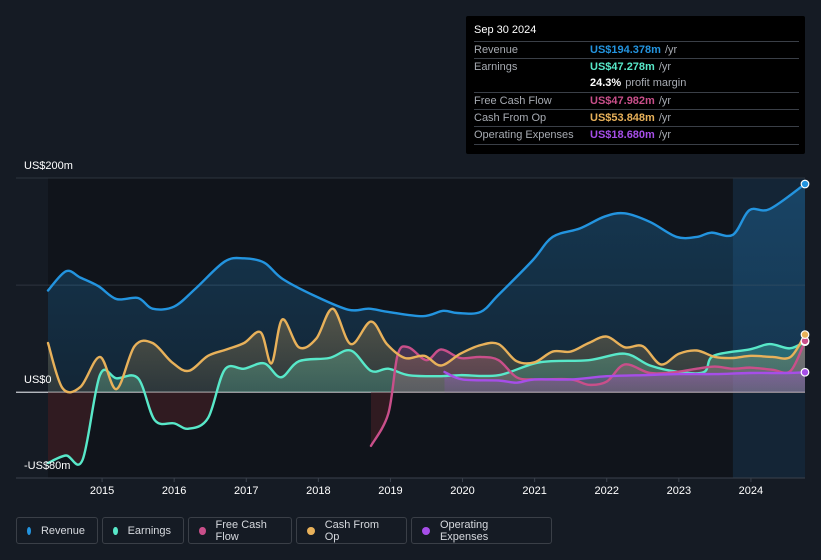  Describe the element at coordinates (426, 530) in the screenshot. I see `operating-expenses-dot-icon` at that location.